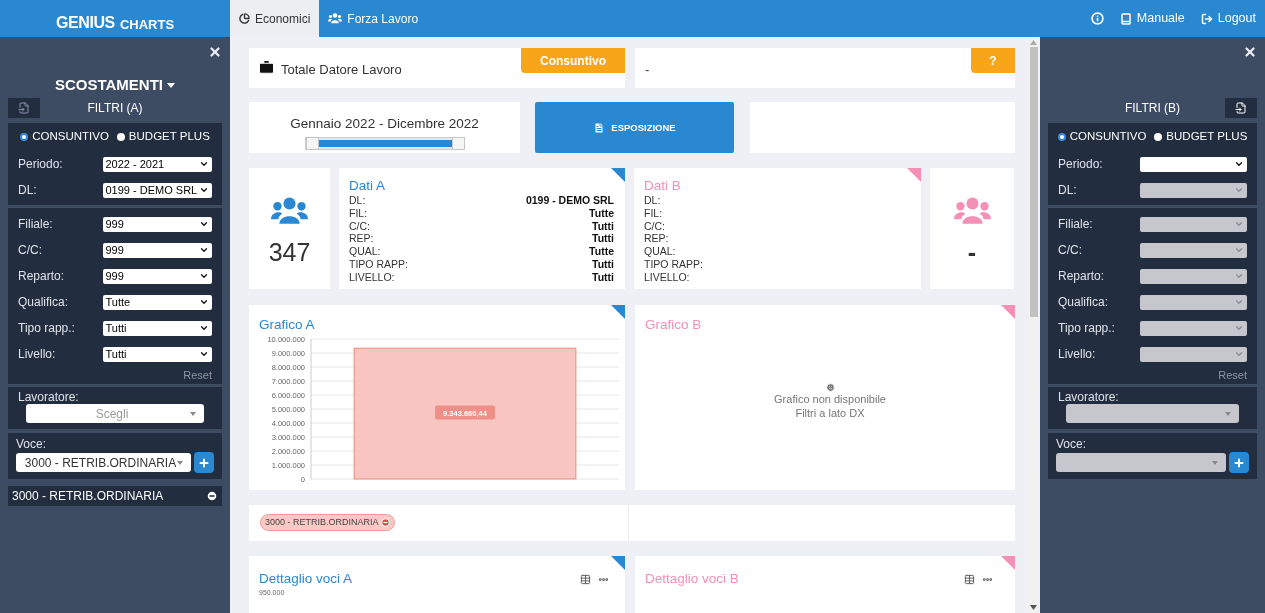 Image resolution: width=1265 pixels, height=613 pixels. Describe the element at coordinates (1152, 18) in the screenshot. I see `header-link: Manuale` at that location.